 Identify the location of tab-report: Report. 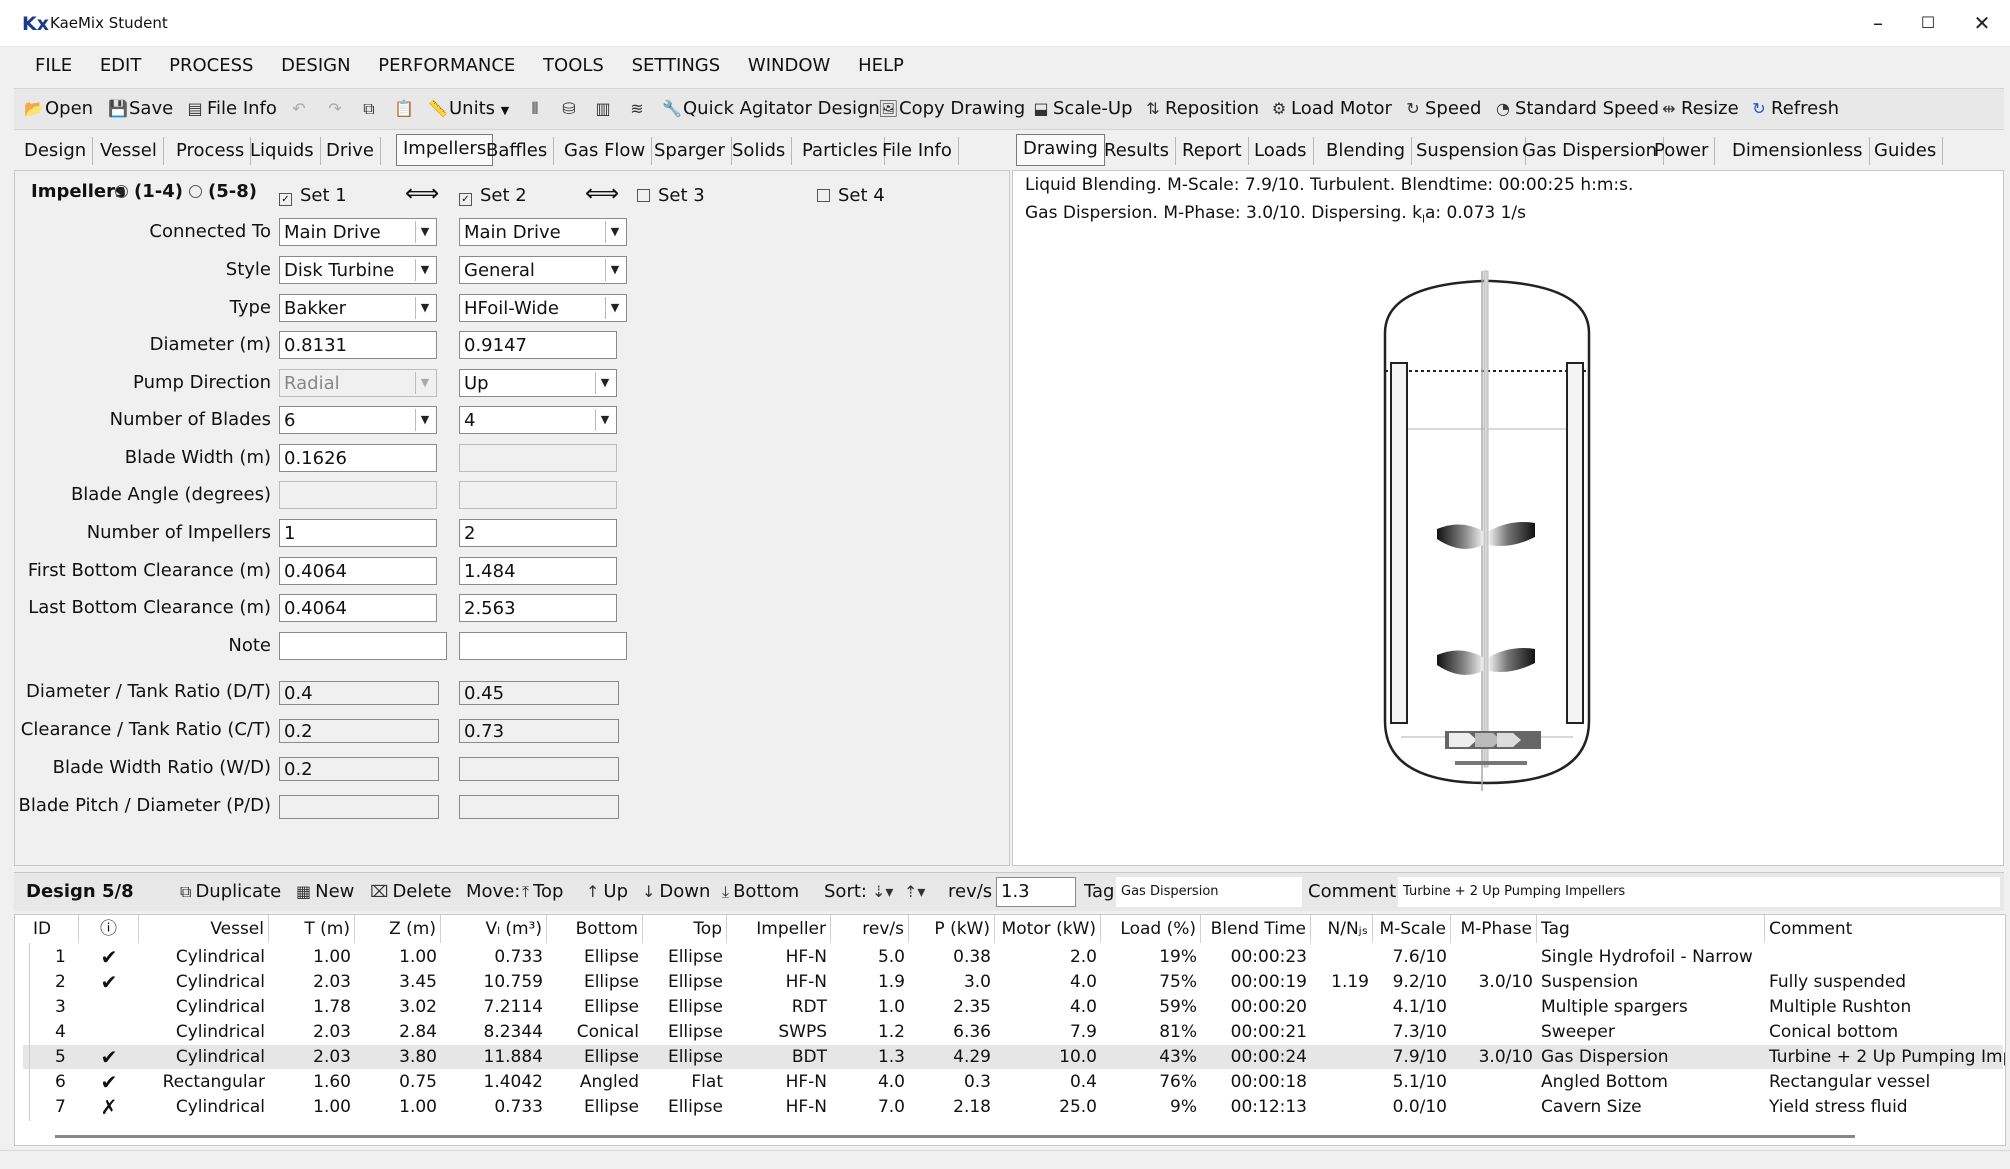
(1212, 151).